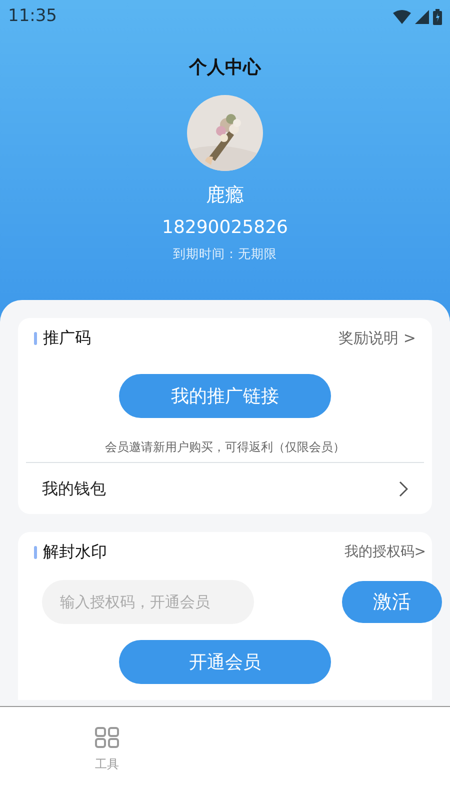  I want to click on signal-icon, so click(422, 17).